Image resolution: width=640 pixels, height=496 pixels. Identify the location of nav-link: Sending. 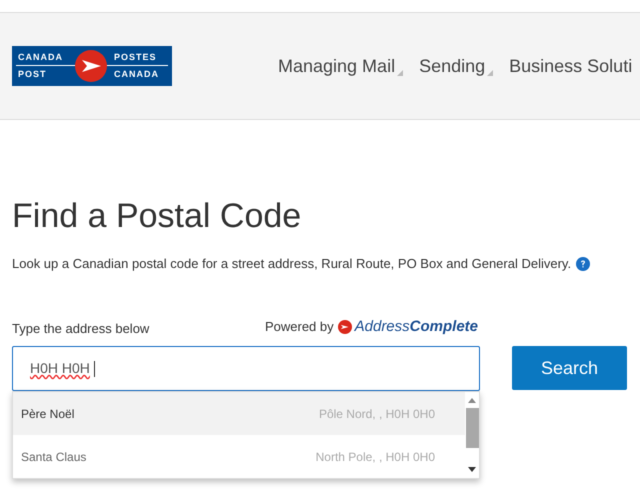
(456, 66).